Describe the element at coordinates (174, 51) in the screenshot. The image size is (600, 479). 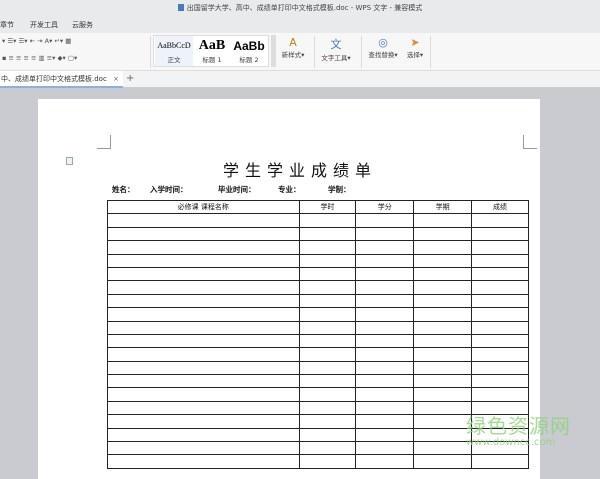
I see `style-normal: AaBbCcD 正文` at that location.